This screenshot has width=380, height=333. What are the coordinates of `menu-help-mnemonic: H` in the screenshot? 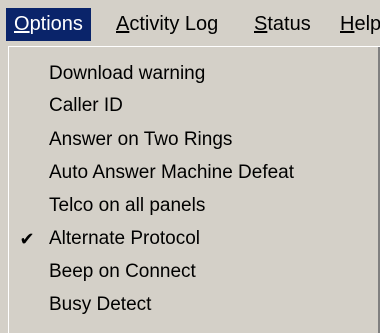 It's located at (347, 24).